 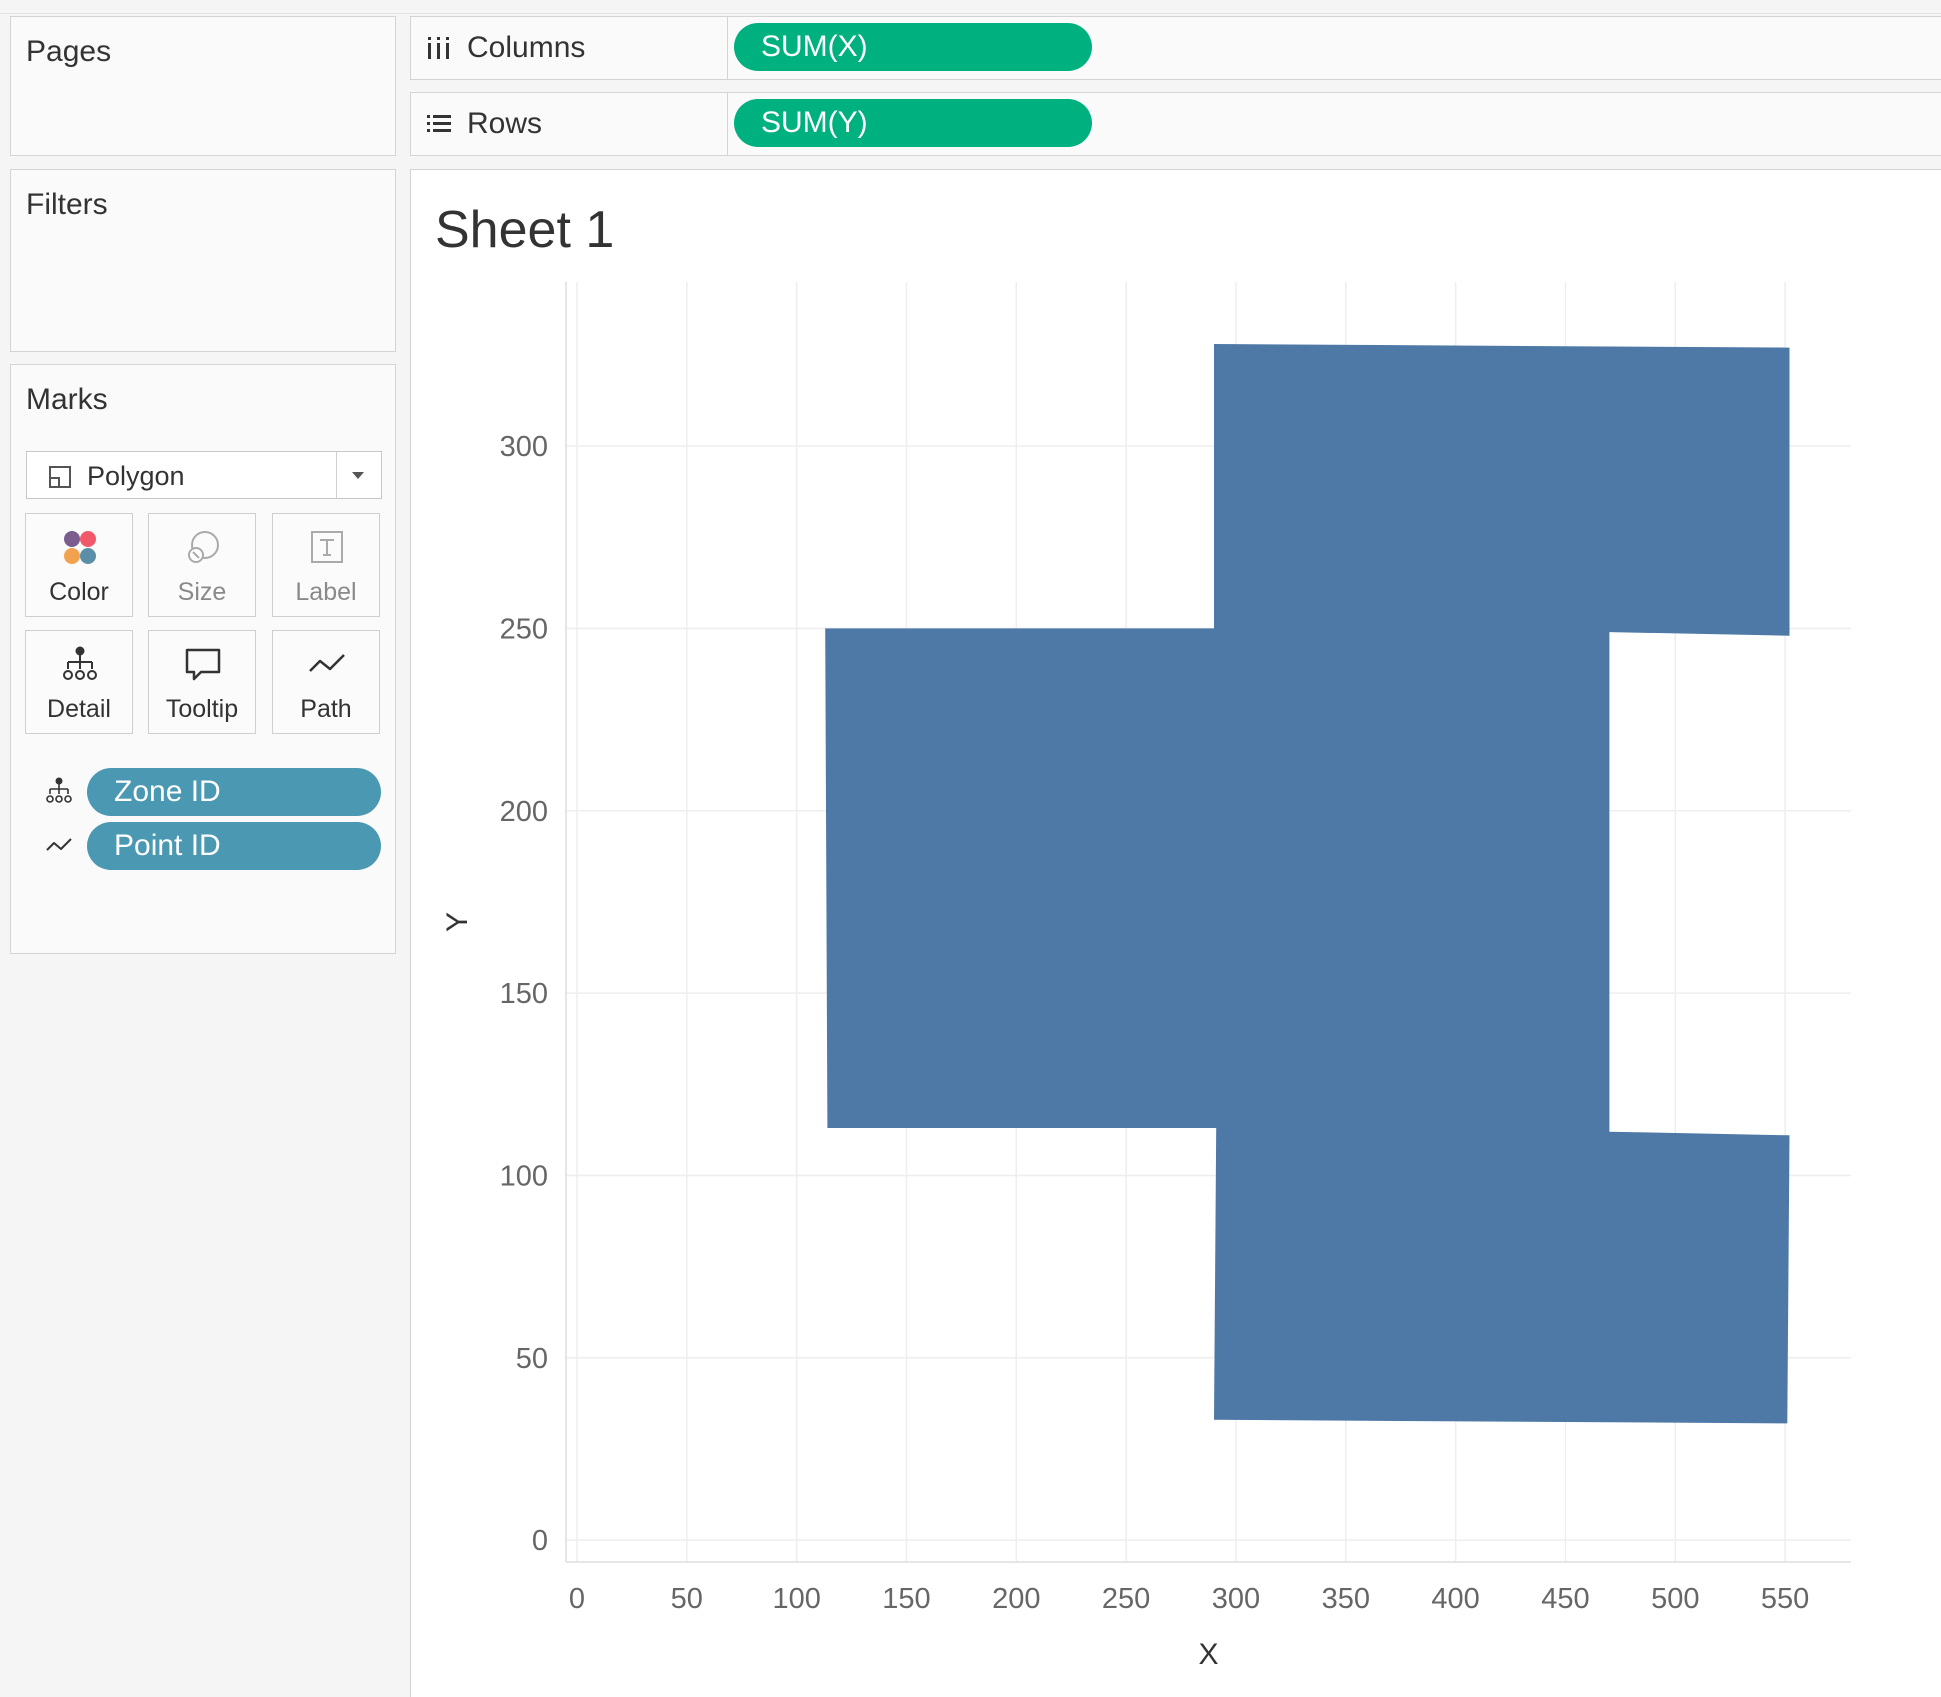 What do you see at coordinates (203, 260) in the screenshot?
I see `filters-card: Filters` at bounding box center [203, 260].